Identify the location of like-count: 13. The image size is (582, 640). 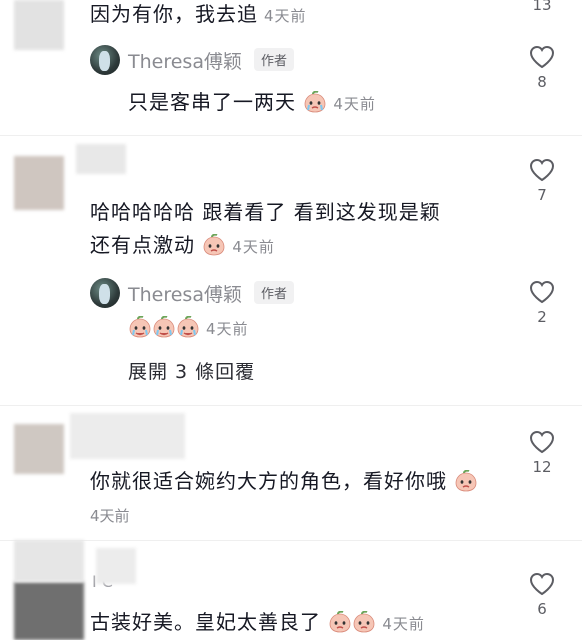
(542, 7).